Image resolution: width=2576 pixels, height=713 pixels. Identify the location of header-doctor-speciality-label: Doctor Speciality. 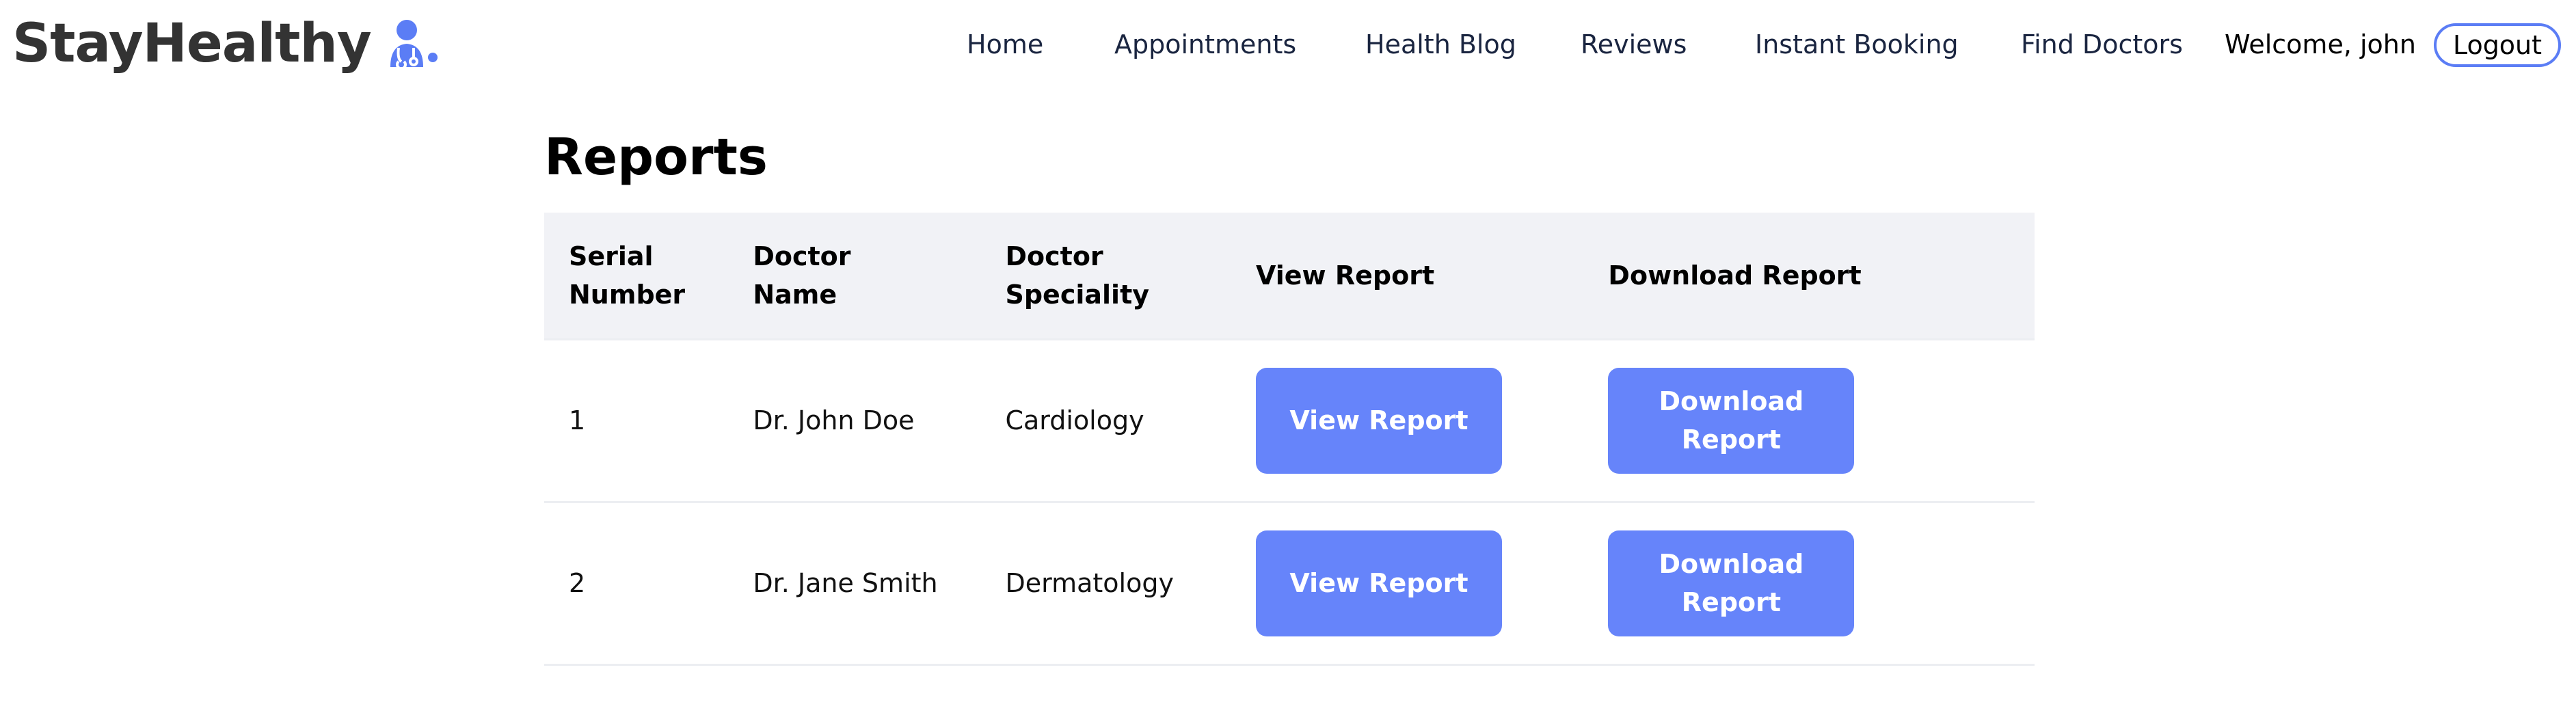
(1077, 275).